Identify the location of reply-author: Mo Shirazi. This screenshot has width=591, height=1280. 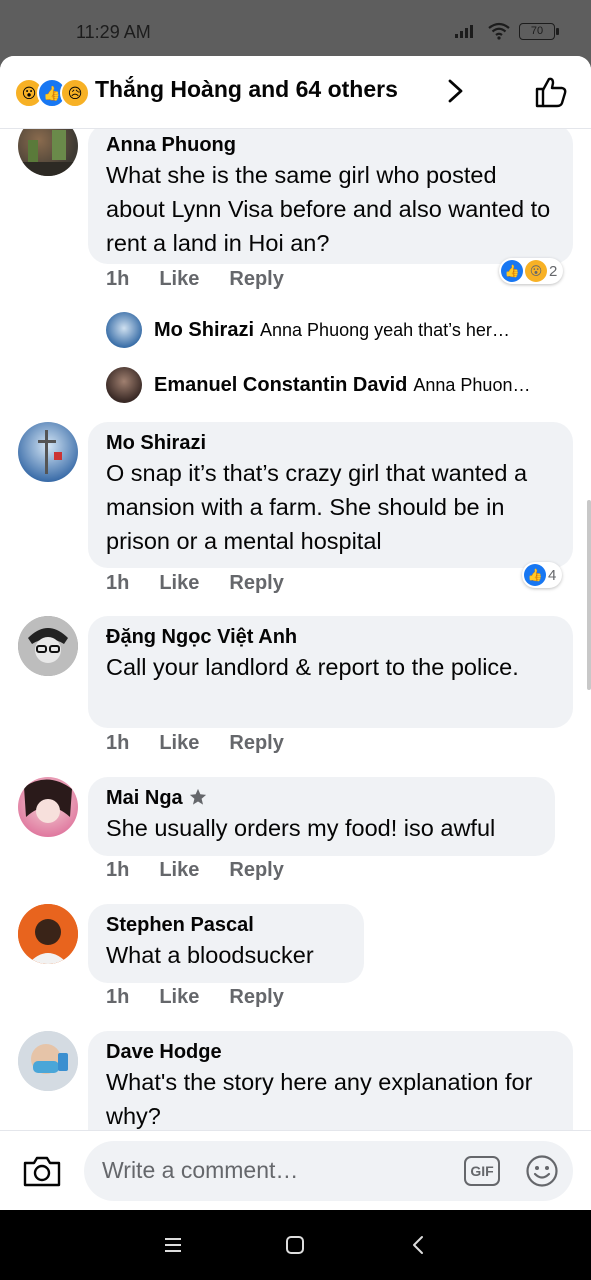
(204, 330).